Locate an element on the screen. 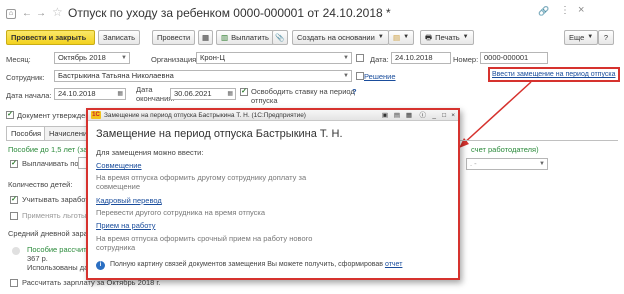 The image size is (624, 294). hiring-link: Прием на работу is located at coordinates (125, 225).